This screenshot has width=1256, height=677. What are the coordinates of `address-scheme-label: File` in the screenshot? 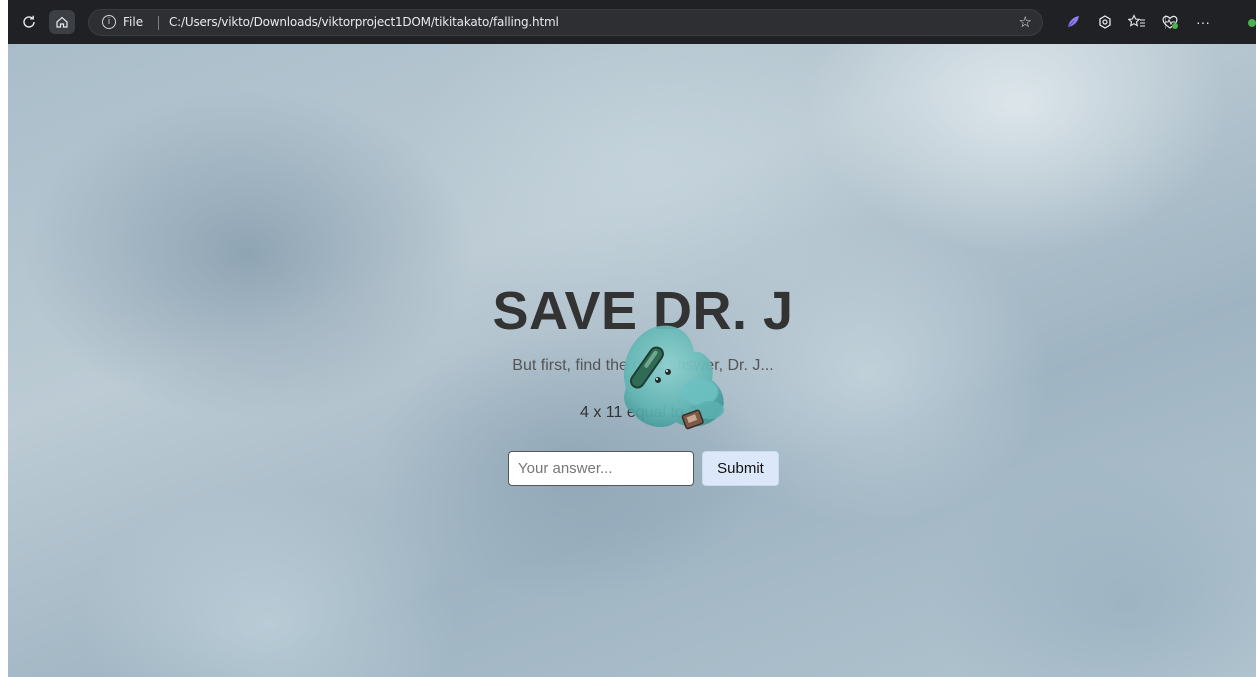 It's located at (133, 22).